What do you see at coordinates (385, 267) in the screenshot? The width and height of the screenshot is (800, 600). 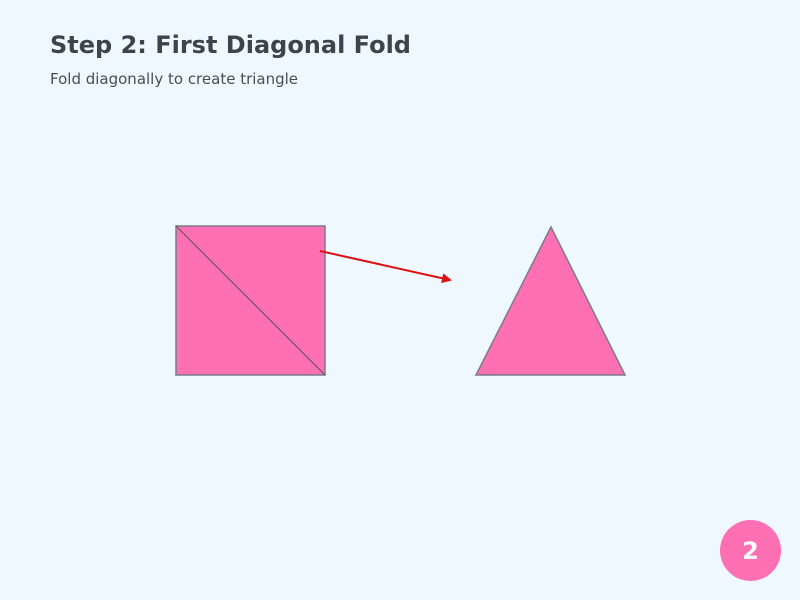 I see `arrow-right-icon` at bounding box center [385, 267].